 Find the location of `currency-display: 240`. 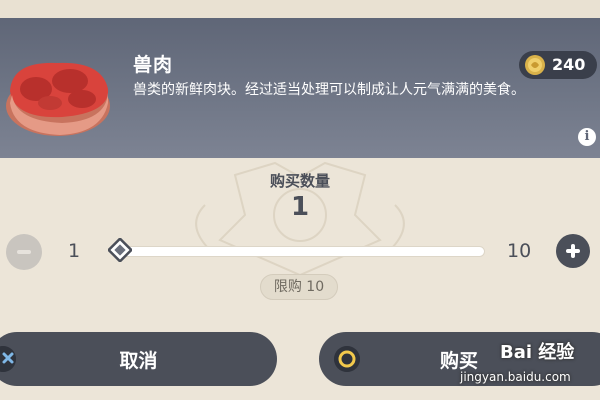

currency-display: 240 is located at coordinates (558, 65).